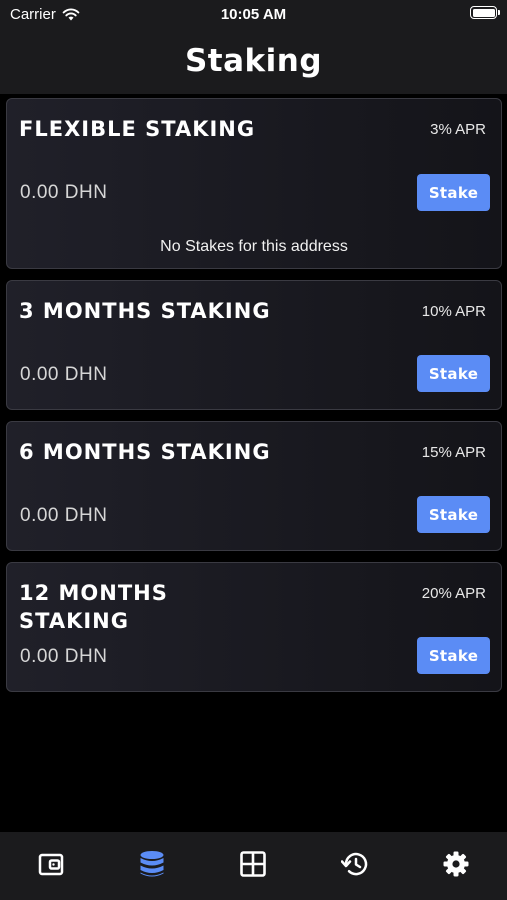 The height and width of the screenshot is (900, 507). Describe the element at coordinates (137, 129) in the screenshot. I see `plan-title: FLEXIBLE STAKING` at that location.